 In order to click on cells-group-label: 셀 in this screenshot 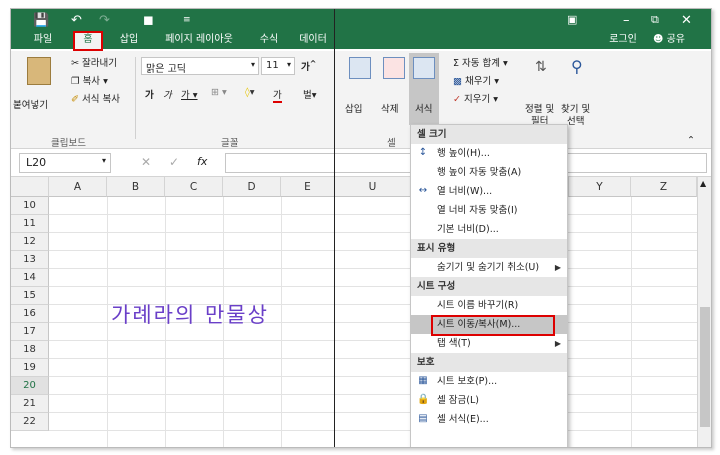, I will do `click(391, 143)`.